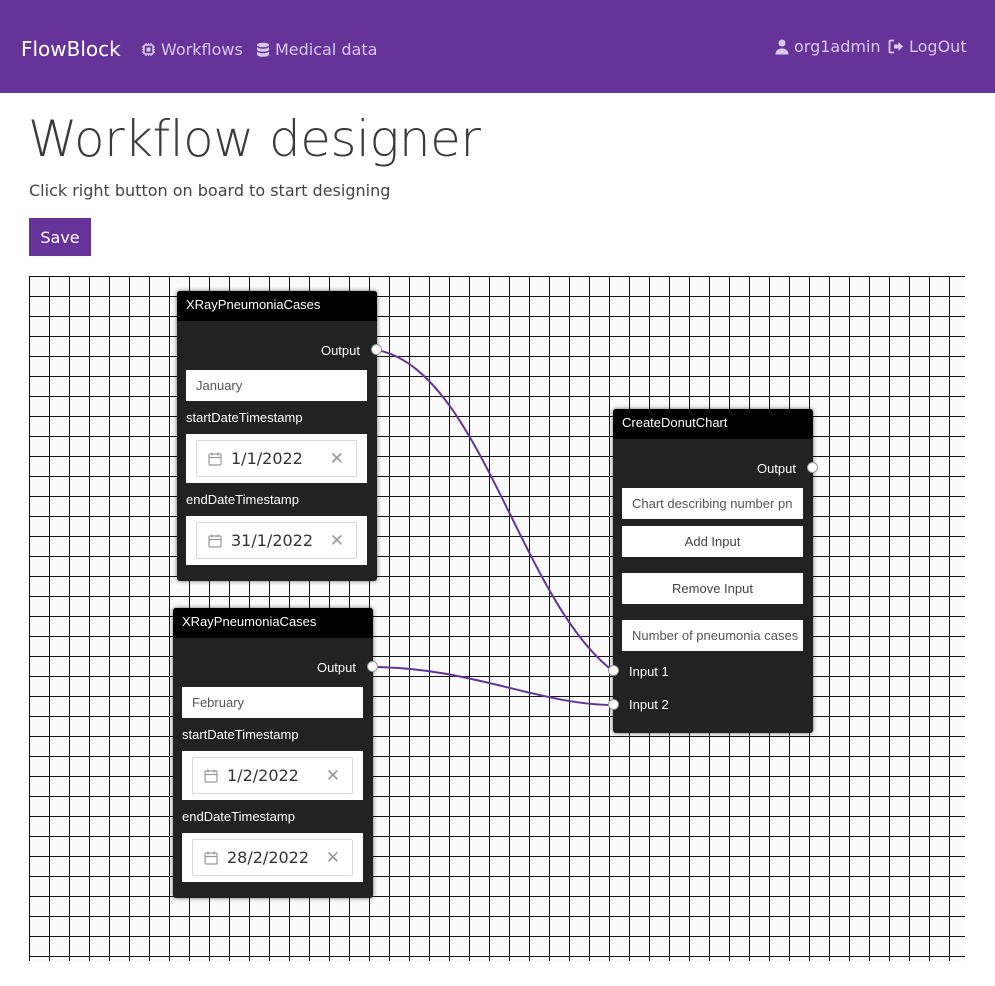 The height and width of the screenshot is (986, 995). I want to click on remove-input-button: Remove Input, so click(712, 588).